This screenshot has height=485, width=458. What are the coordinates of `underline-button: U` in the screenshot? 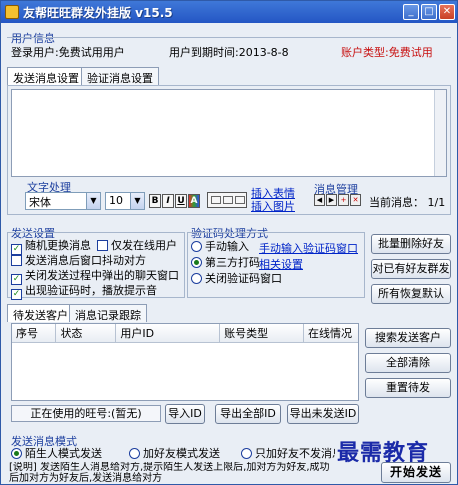 It's located at (181, 201).